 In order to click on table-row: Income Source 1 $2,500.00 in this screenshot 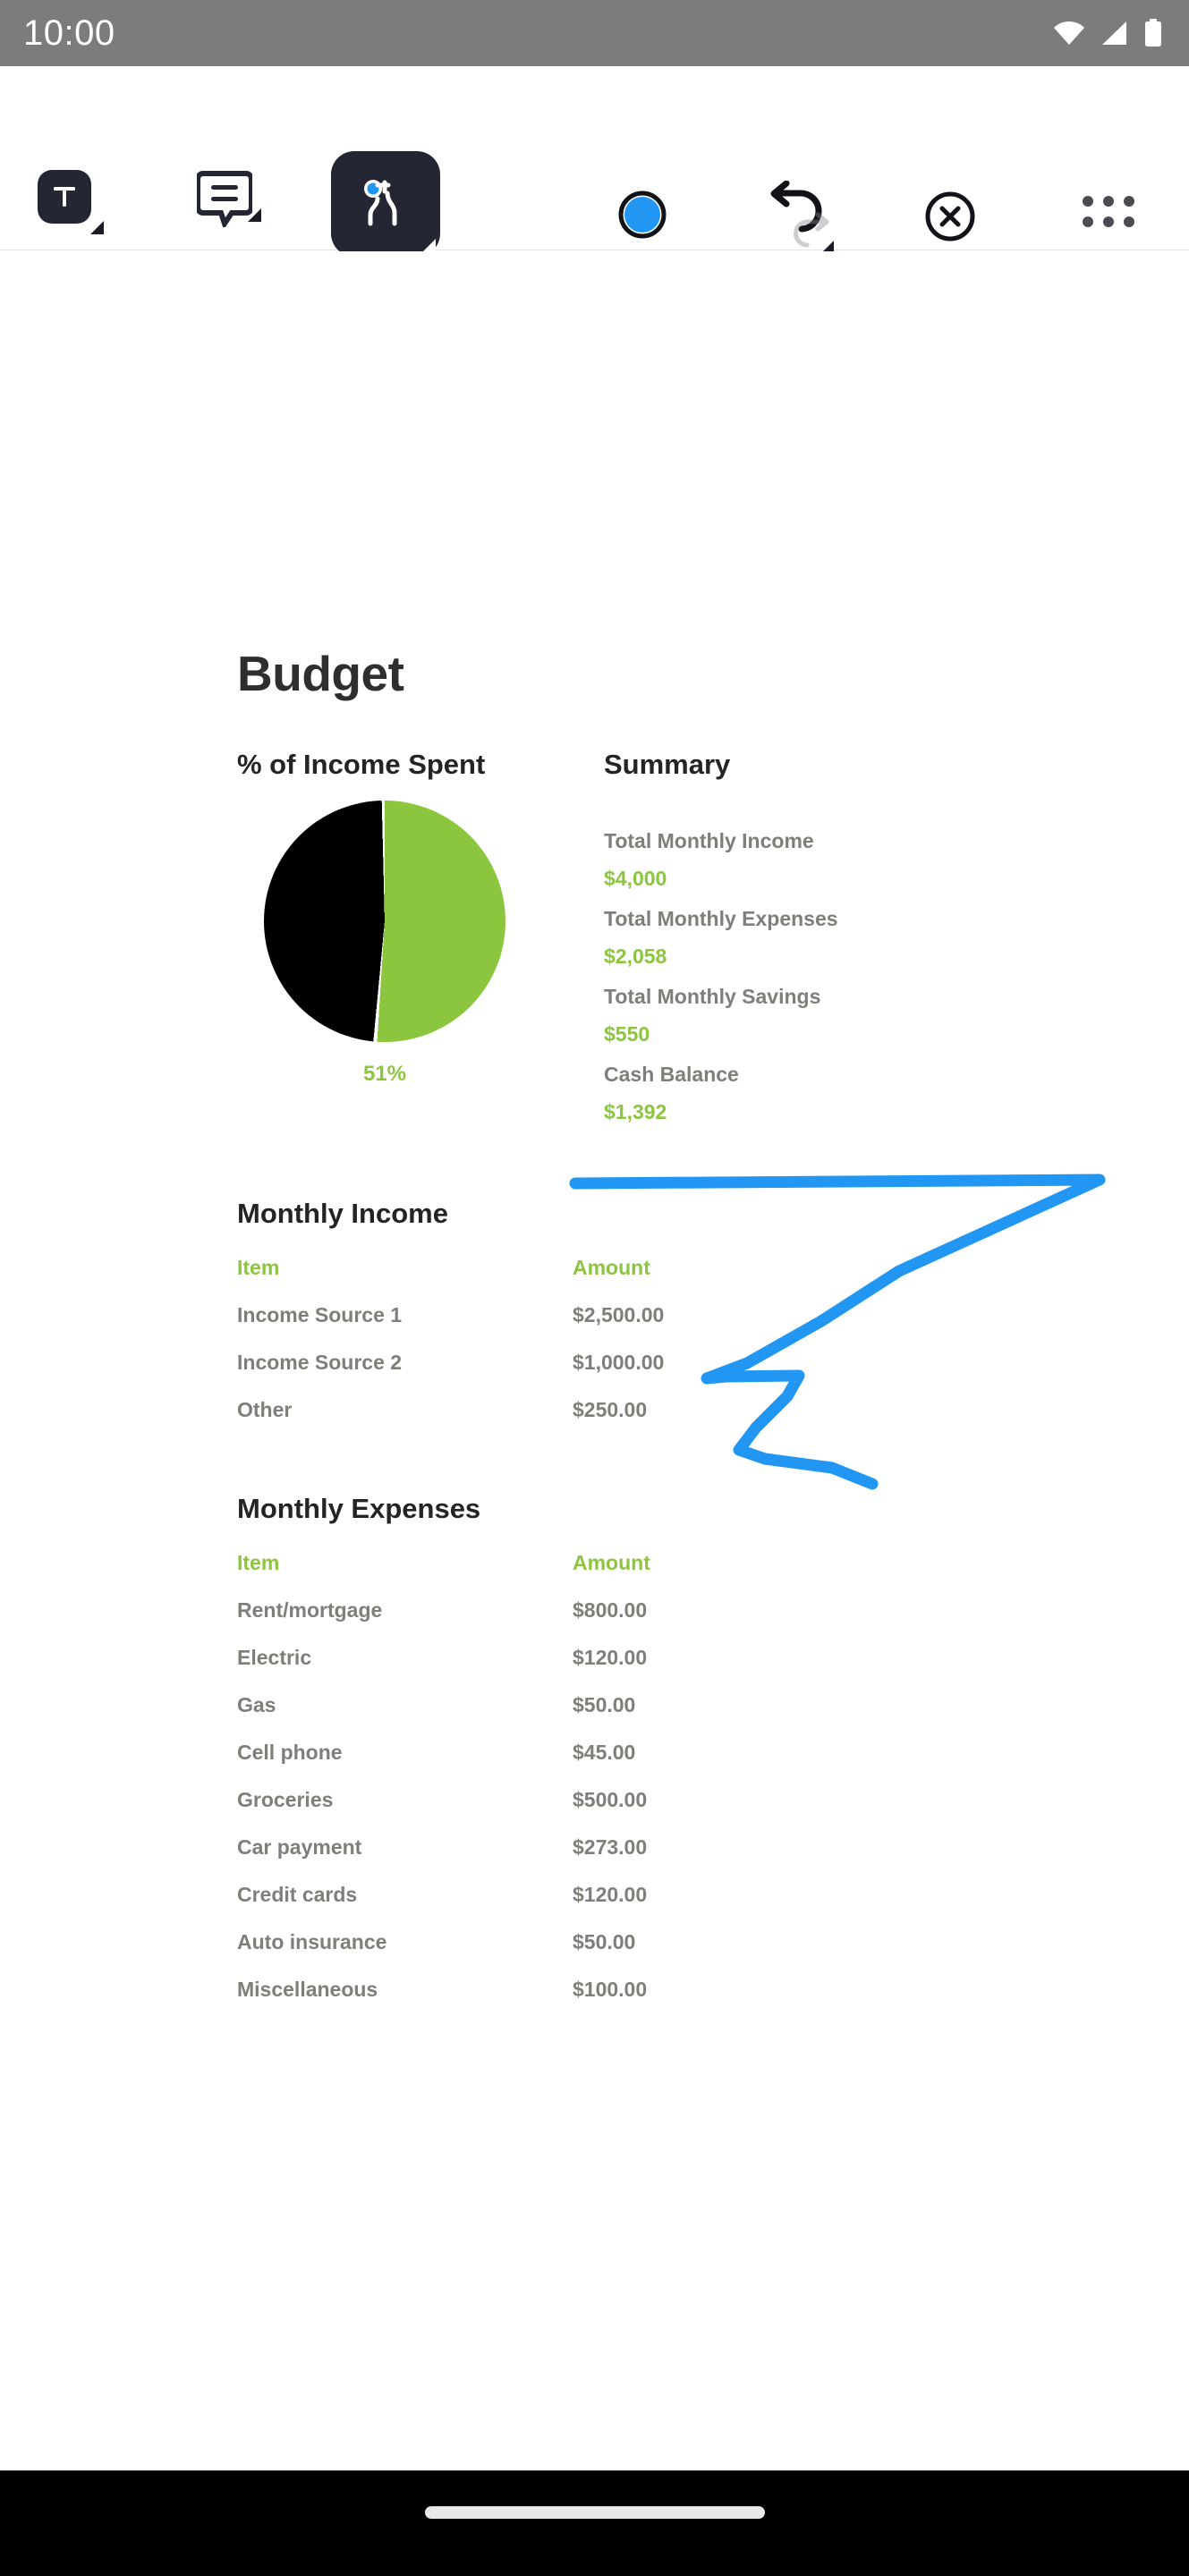, I will do `click(595, 1315)`.